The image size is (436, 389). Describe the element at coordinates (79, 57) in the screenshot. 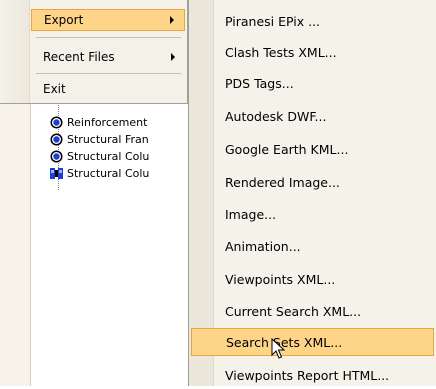

I see `menu-item-recent-files-label: Recent Files` at that location.